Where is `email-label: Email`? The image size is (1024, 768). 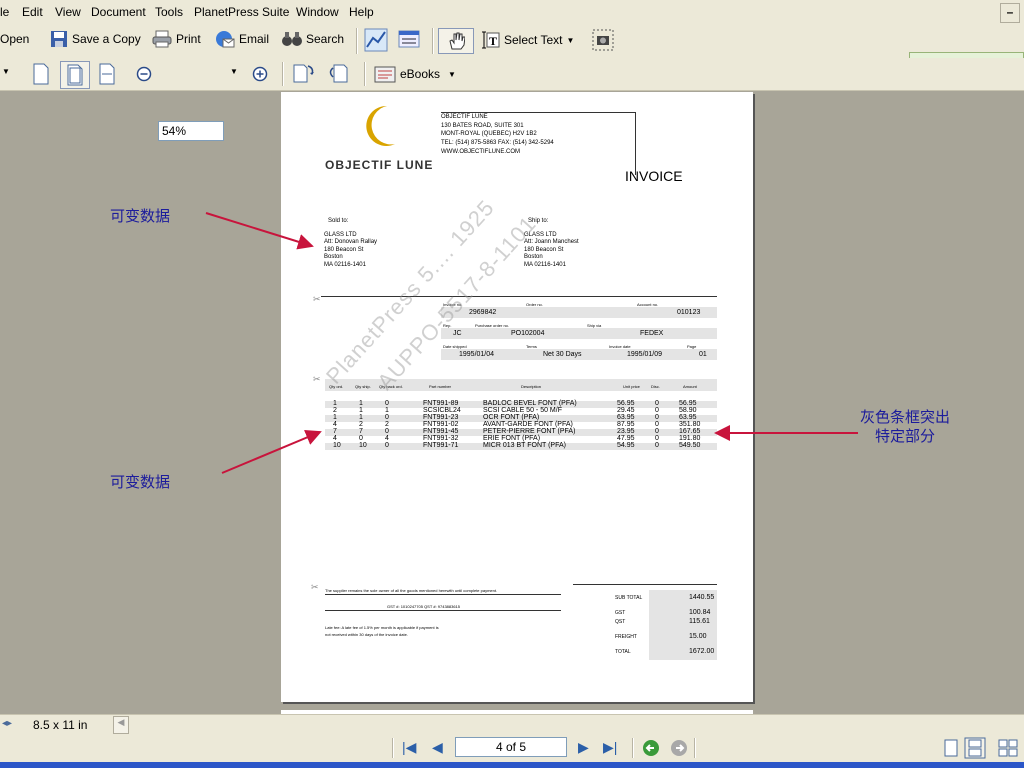
email-label: Email is located at coordinates (254, 39).